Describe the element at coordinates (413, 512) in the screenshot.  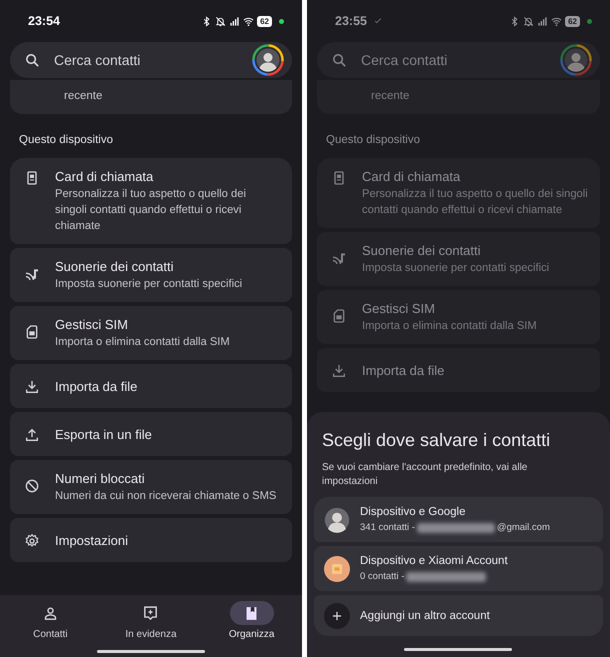
I see `account-name: Dispositivo e Google` at that location.